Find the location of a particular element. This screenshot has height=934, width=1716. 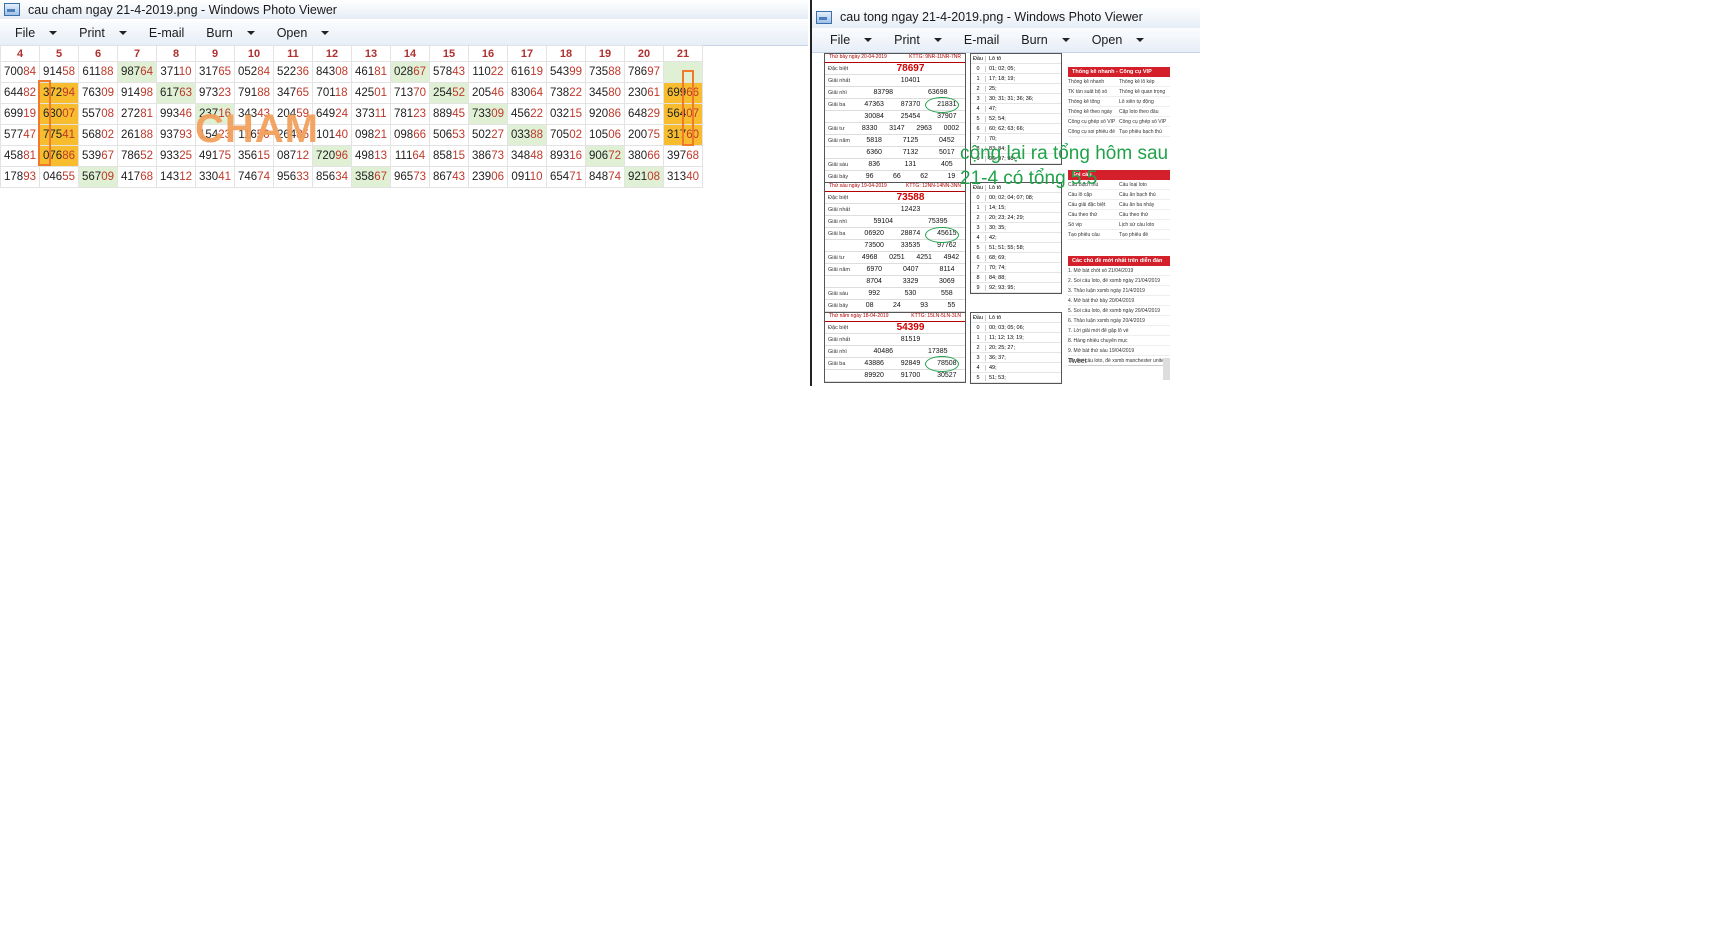

column-header: 4 is located at coordinates (20, 53).